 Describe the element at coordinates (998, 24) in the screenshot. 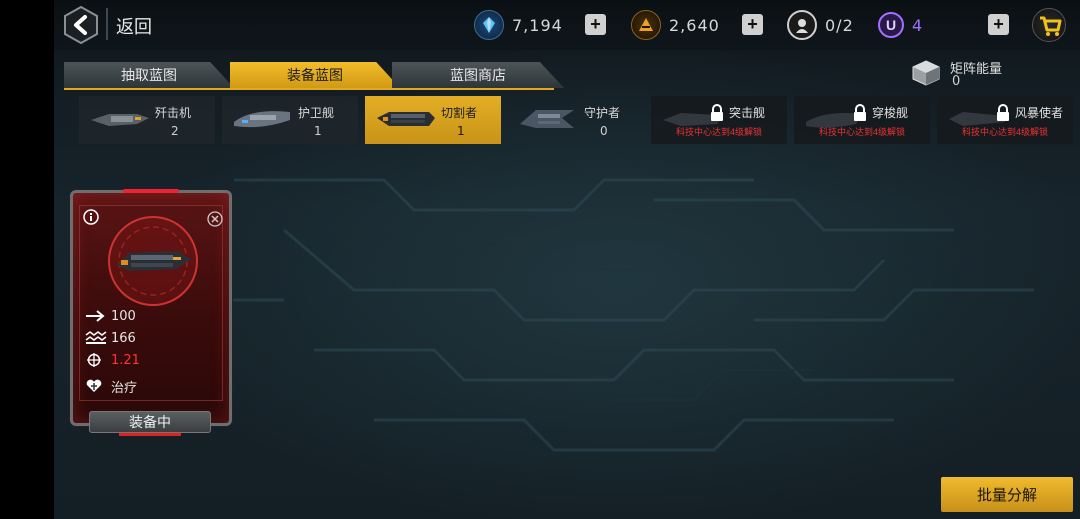

I see `add-u-currency-button: +` at that location.